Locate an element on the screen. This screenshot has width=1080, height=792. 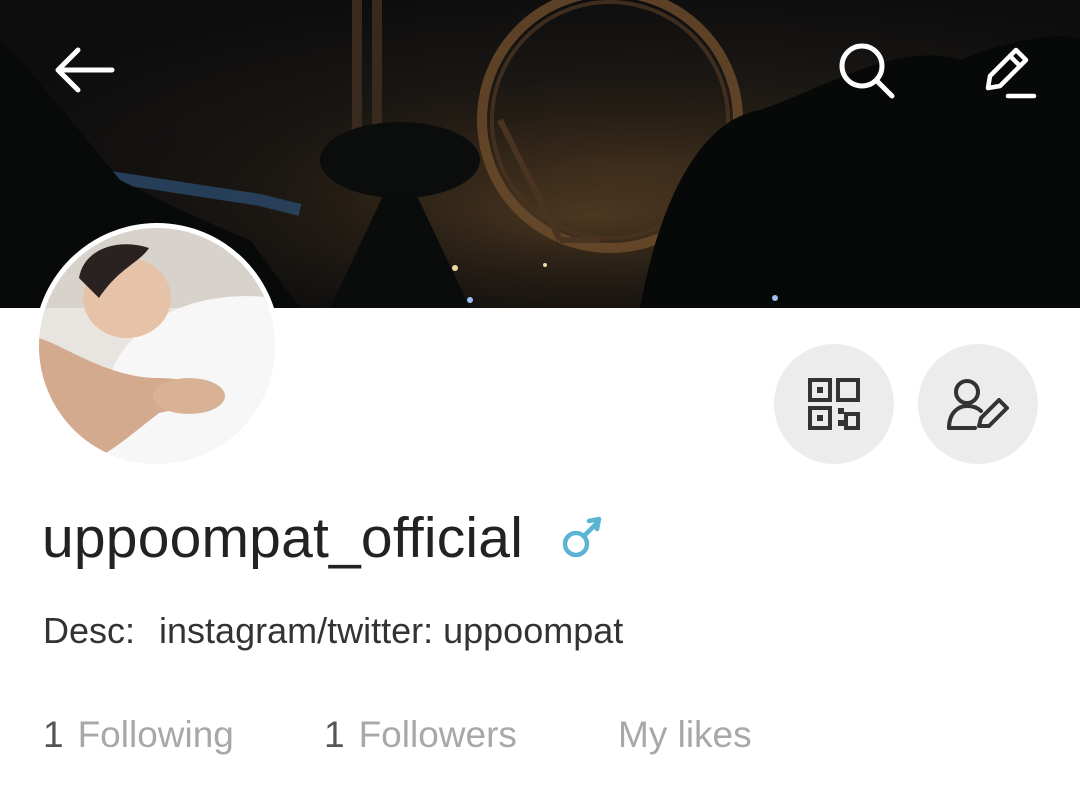
arrow-left-icon is located at coordinates (85, 70).